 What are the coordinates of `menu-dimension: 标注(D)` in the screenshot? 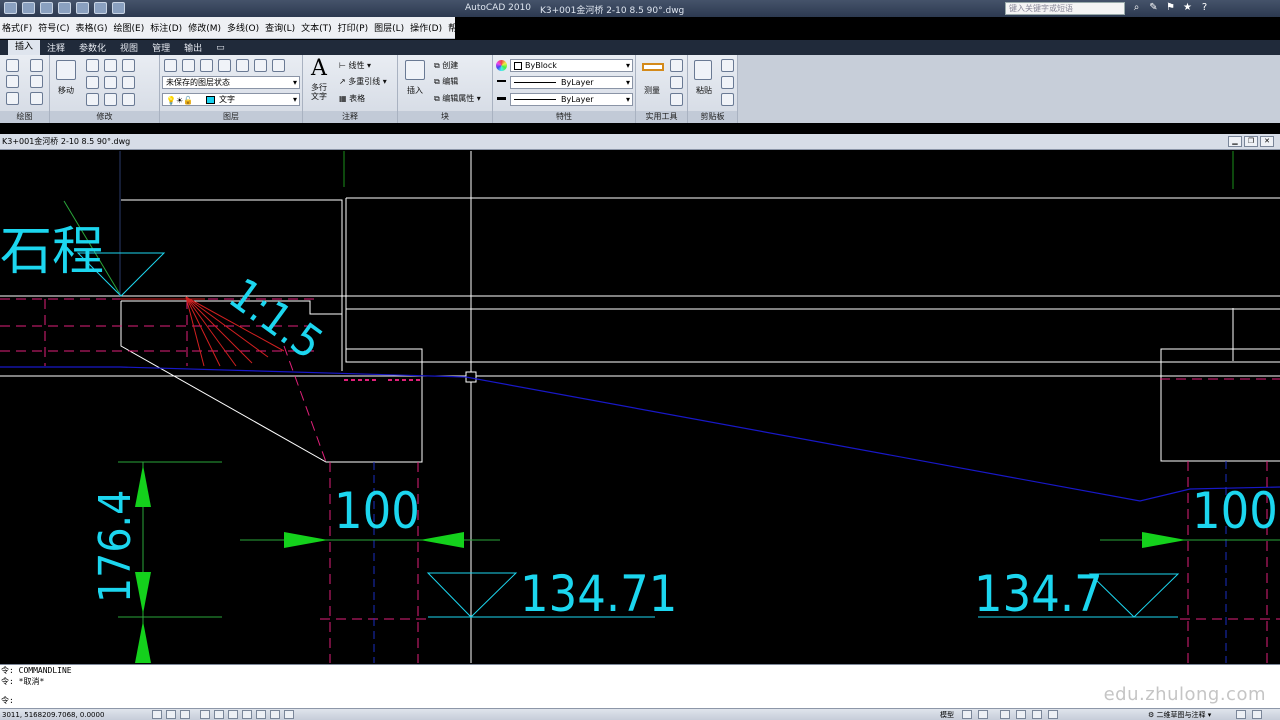 It's located at (166, 27).